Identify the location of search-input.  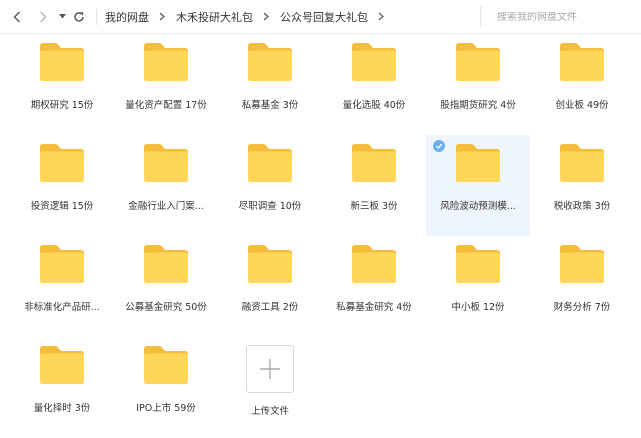
(567, 17).